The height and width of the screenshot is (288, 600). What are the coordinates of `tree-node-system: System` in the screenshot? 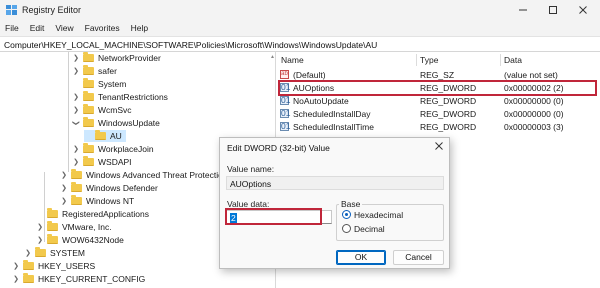 It's located at (99, 84).